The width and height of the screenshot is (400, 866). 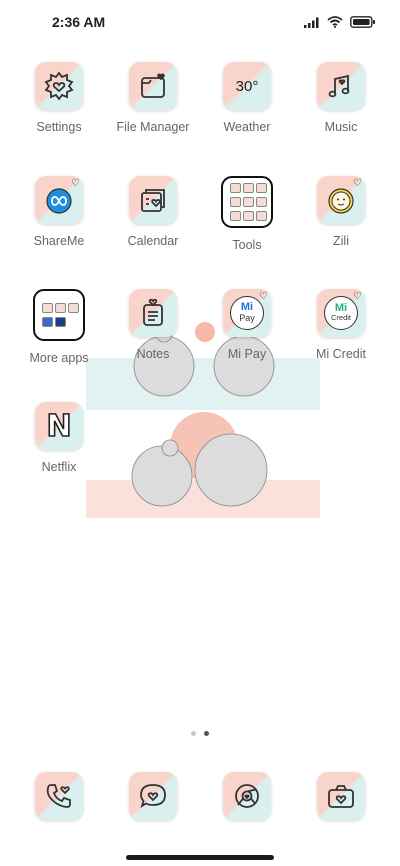 I want to click on notes-icon, so click(x=153, y=313).